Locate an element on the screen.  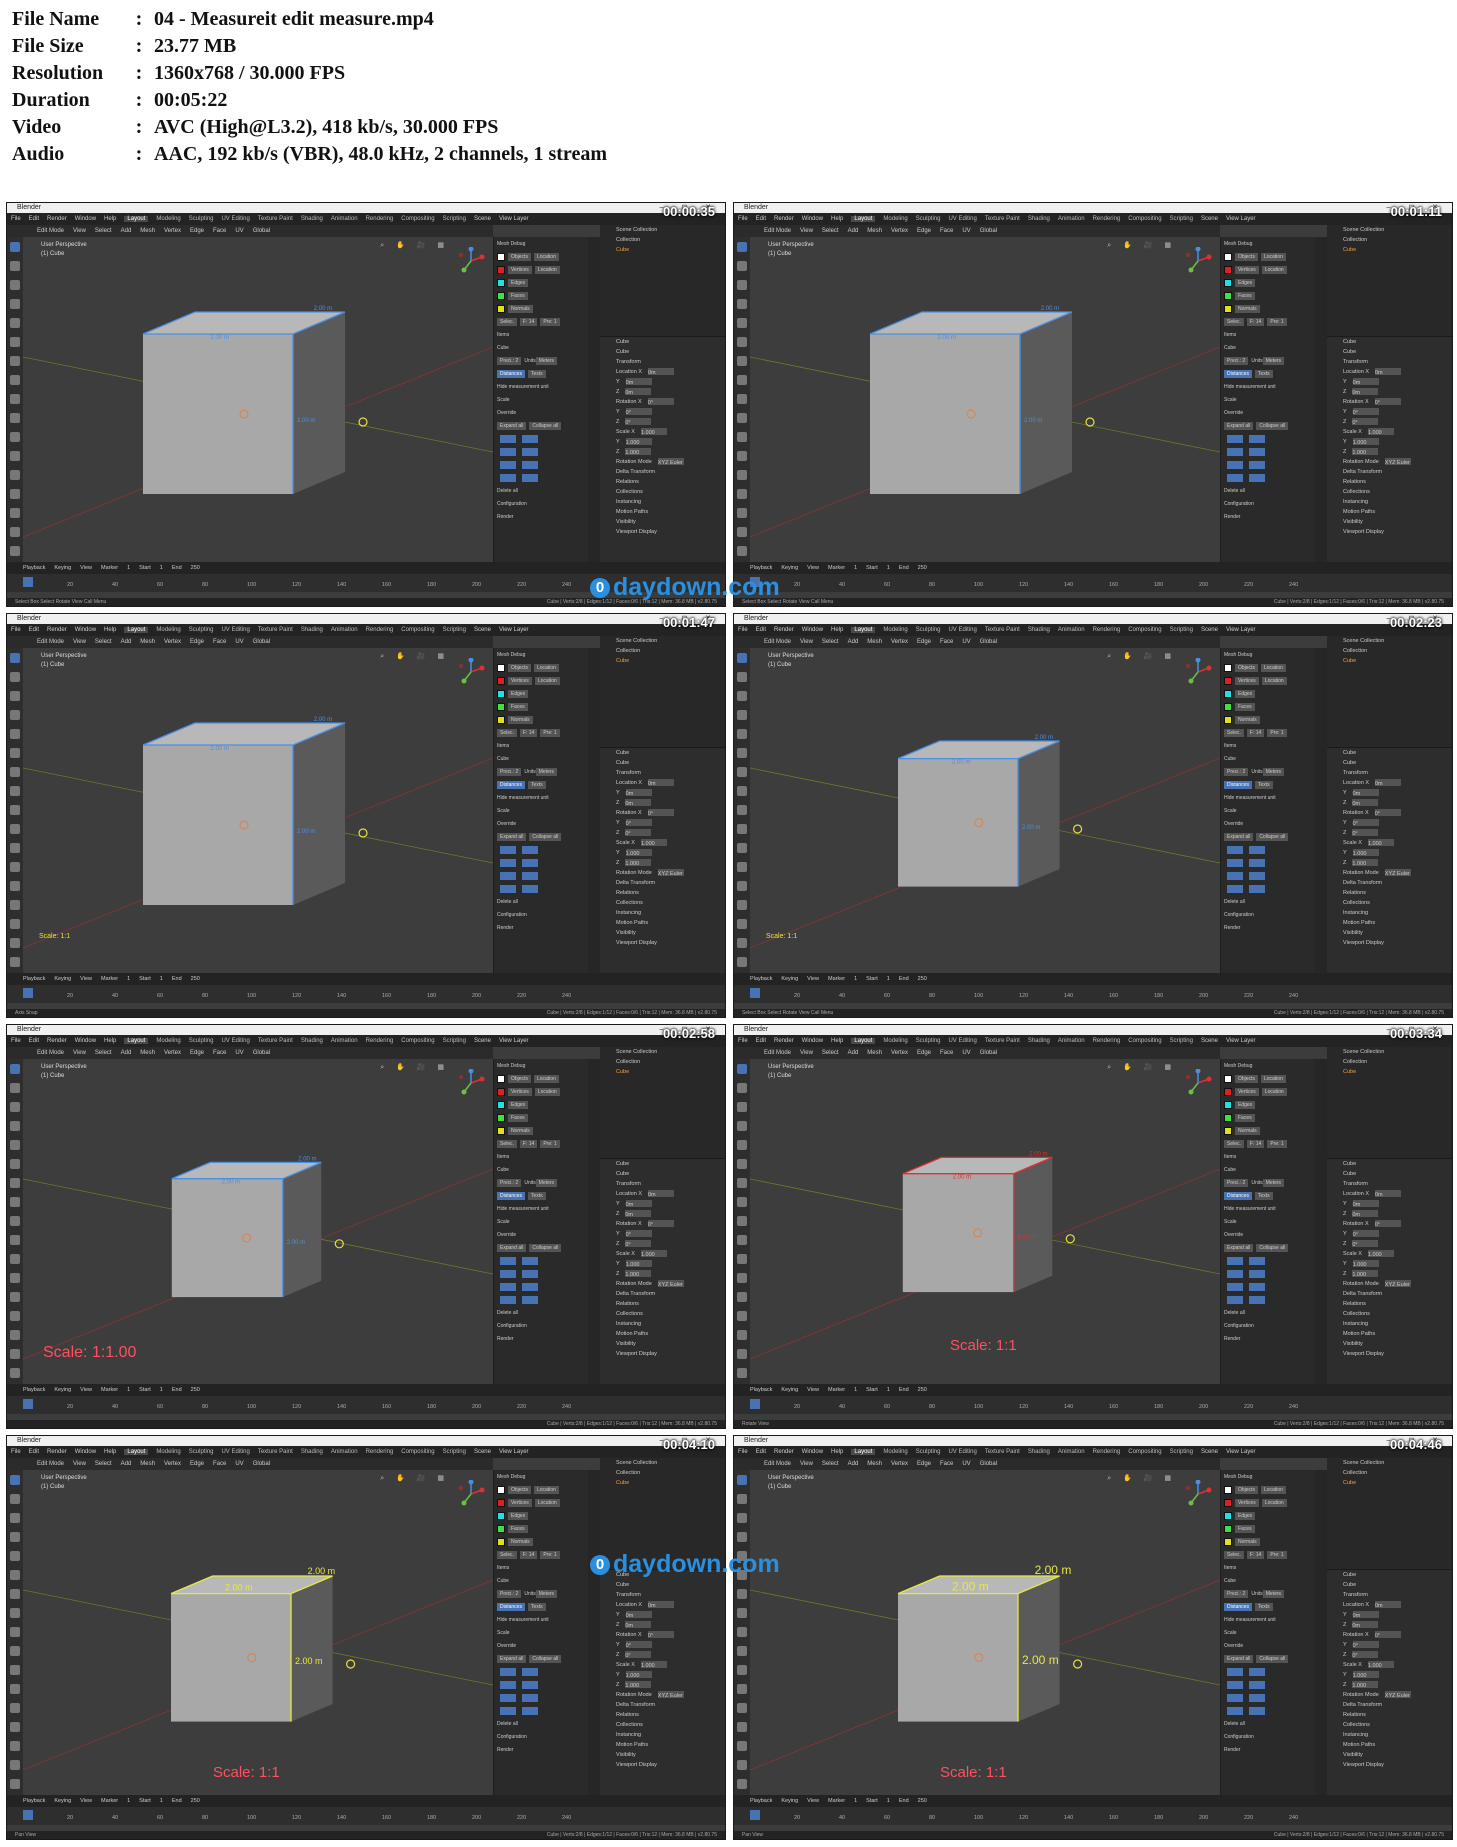
timeline-menu: Keying is located at coordinates (789, 1801).